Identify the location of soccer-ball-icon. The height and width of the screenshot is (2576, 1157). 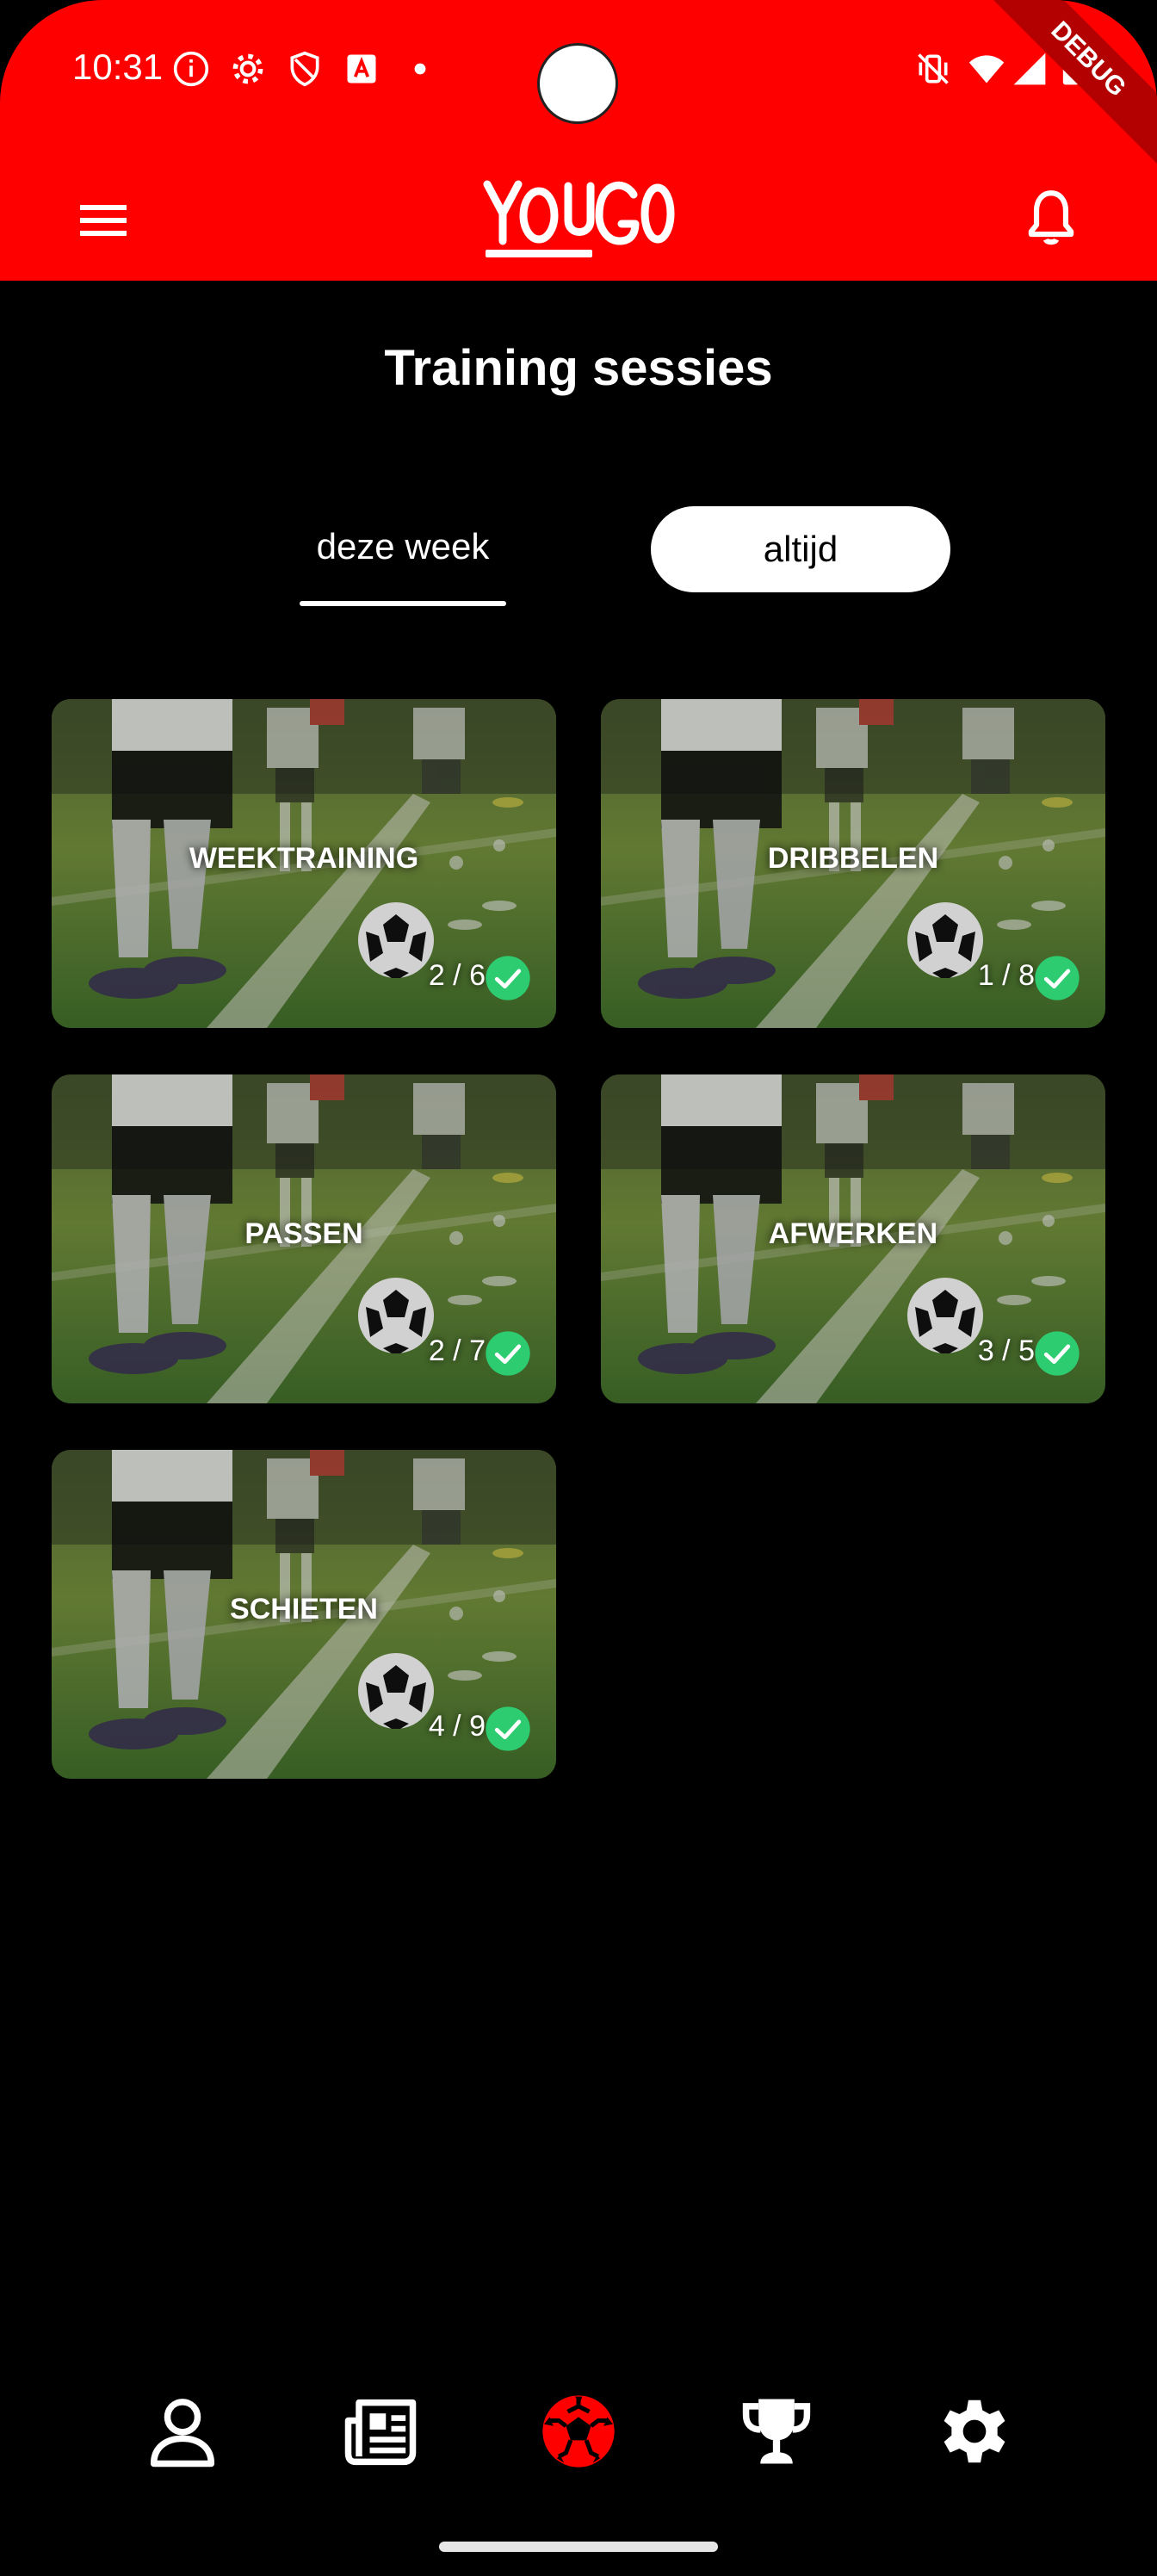
(579, 2431).